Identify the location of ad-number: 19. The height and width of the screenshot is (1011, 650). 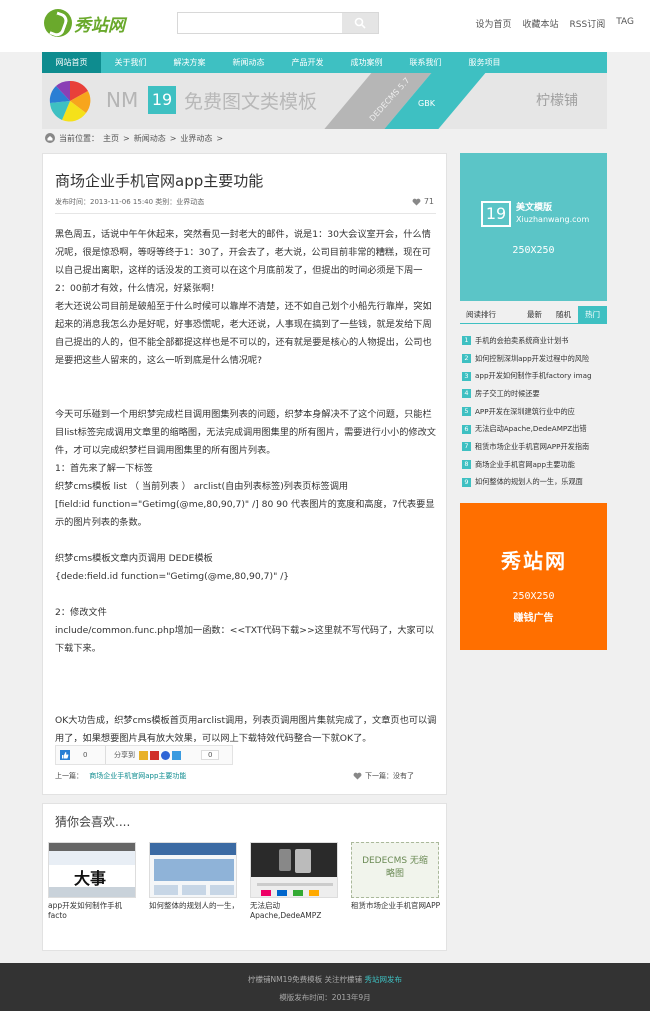
(496, 214).